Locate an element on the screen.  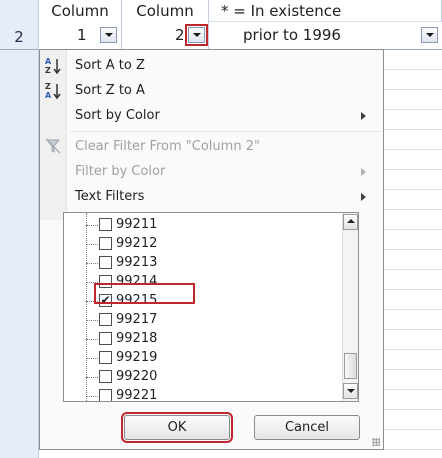
column-d-header-cell: prior to 1996 is located at coordinates (325, 36).